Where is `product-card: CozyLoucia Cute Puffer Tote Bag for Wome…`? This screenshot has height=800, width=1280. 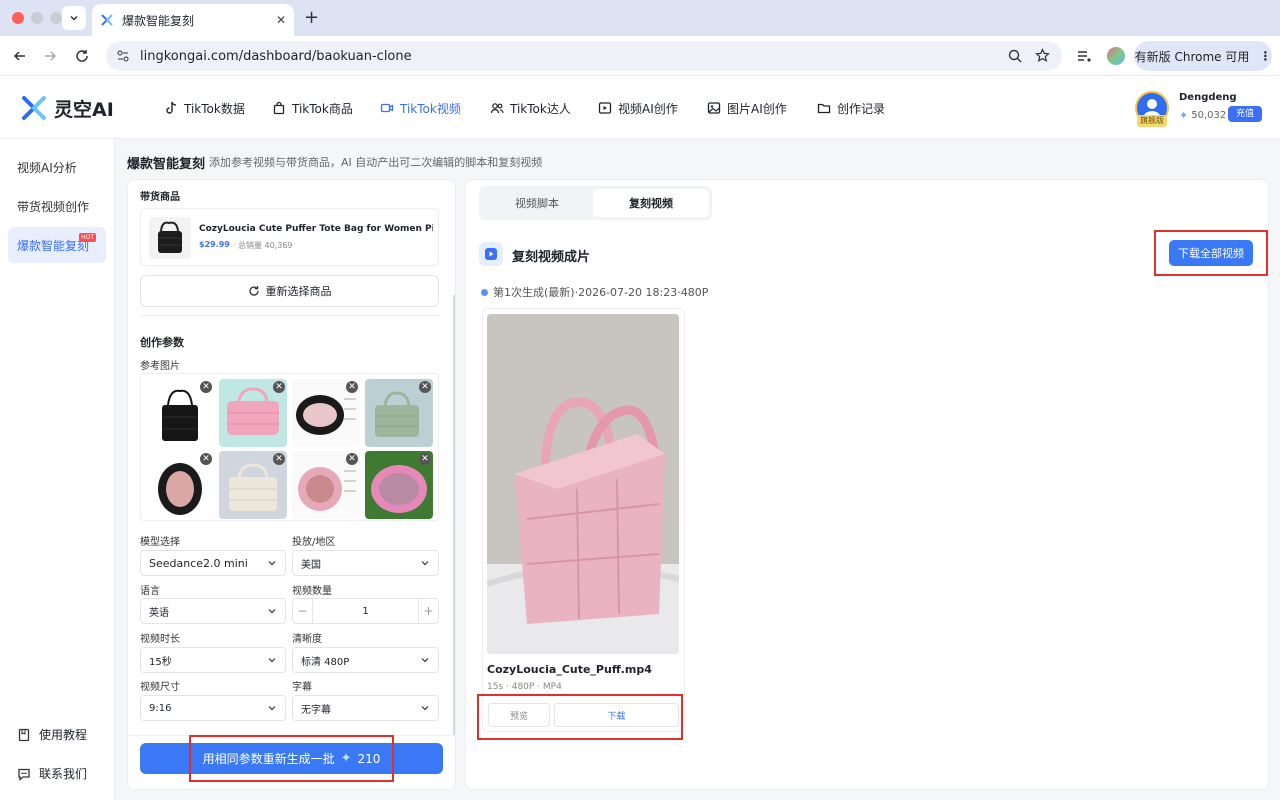 product-card: CozyLoucia Cute Puffer Tote Bag for Wome… is located at coordinates (289, 237).